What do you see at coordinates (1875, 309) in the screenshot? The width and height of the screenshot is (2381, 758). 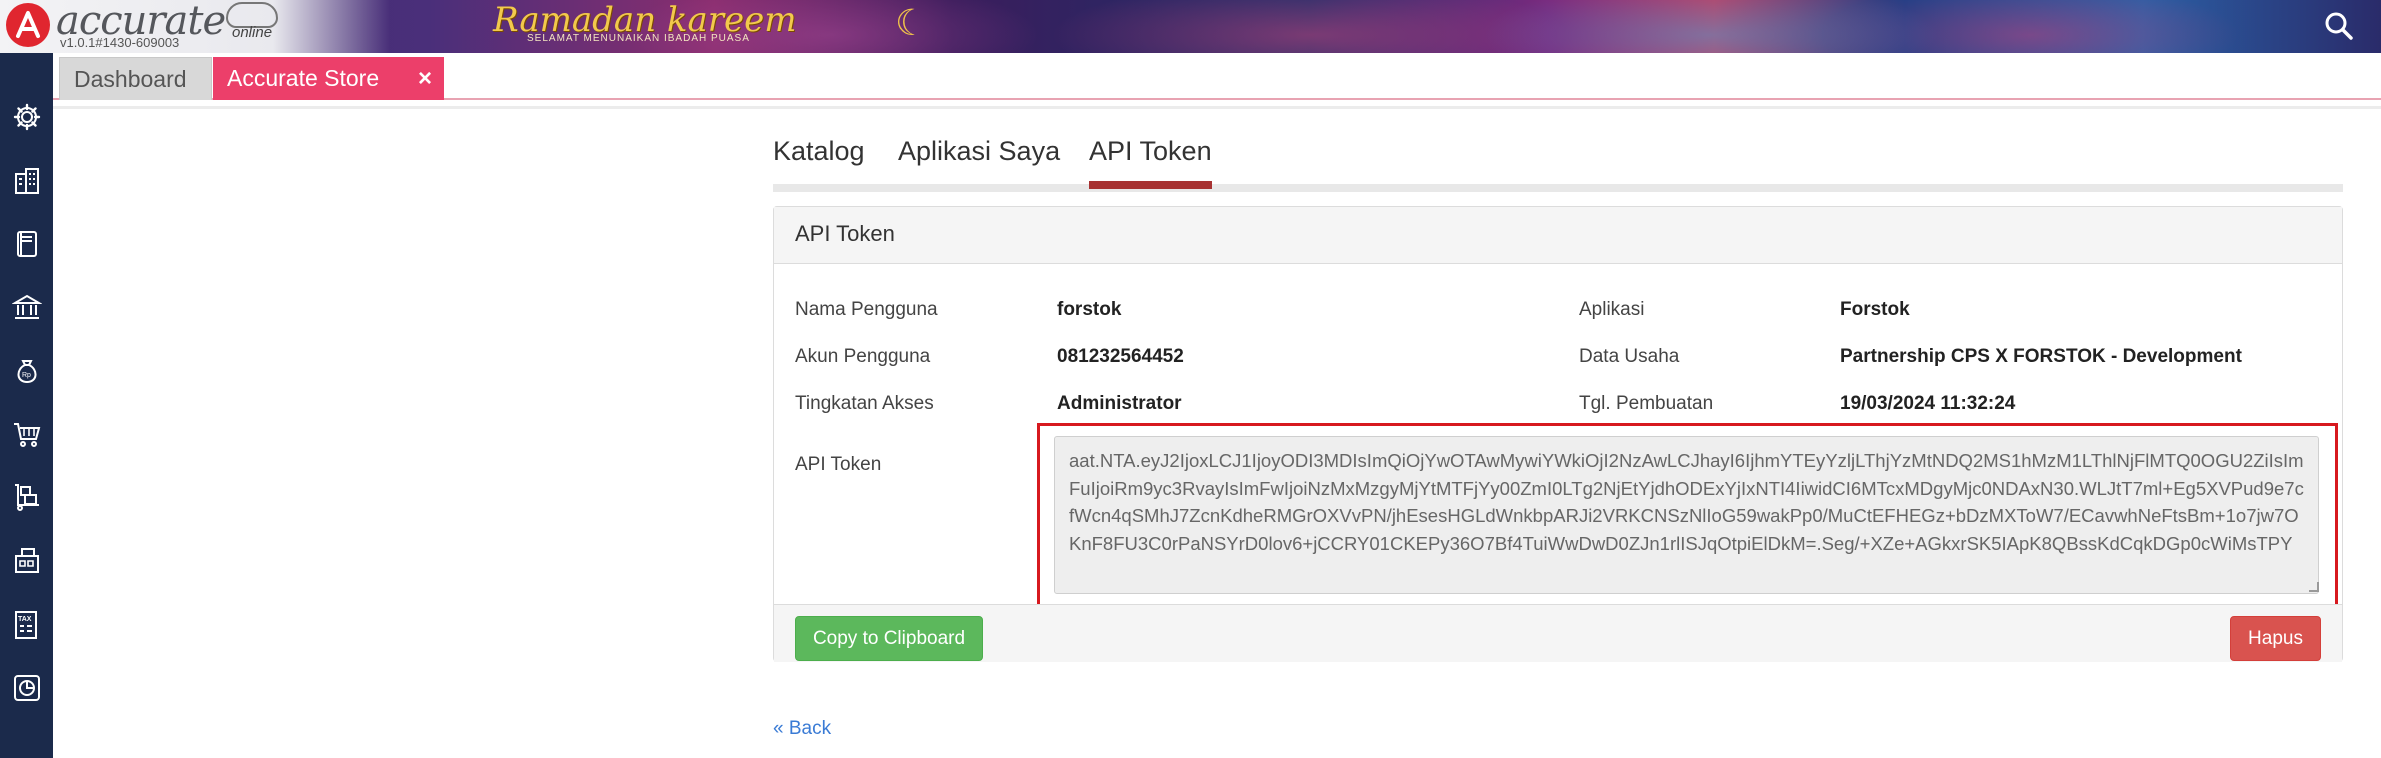 I see `value-aplikasi: Forstok` at bounding box center [1875, 309].